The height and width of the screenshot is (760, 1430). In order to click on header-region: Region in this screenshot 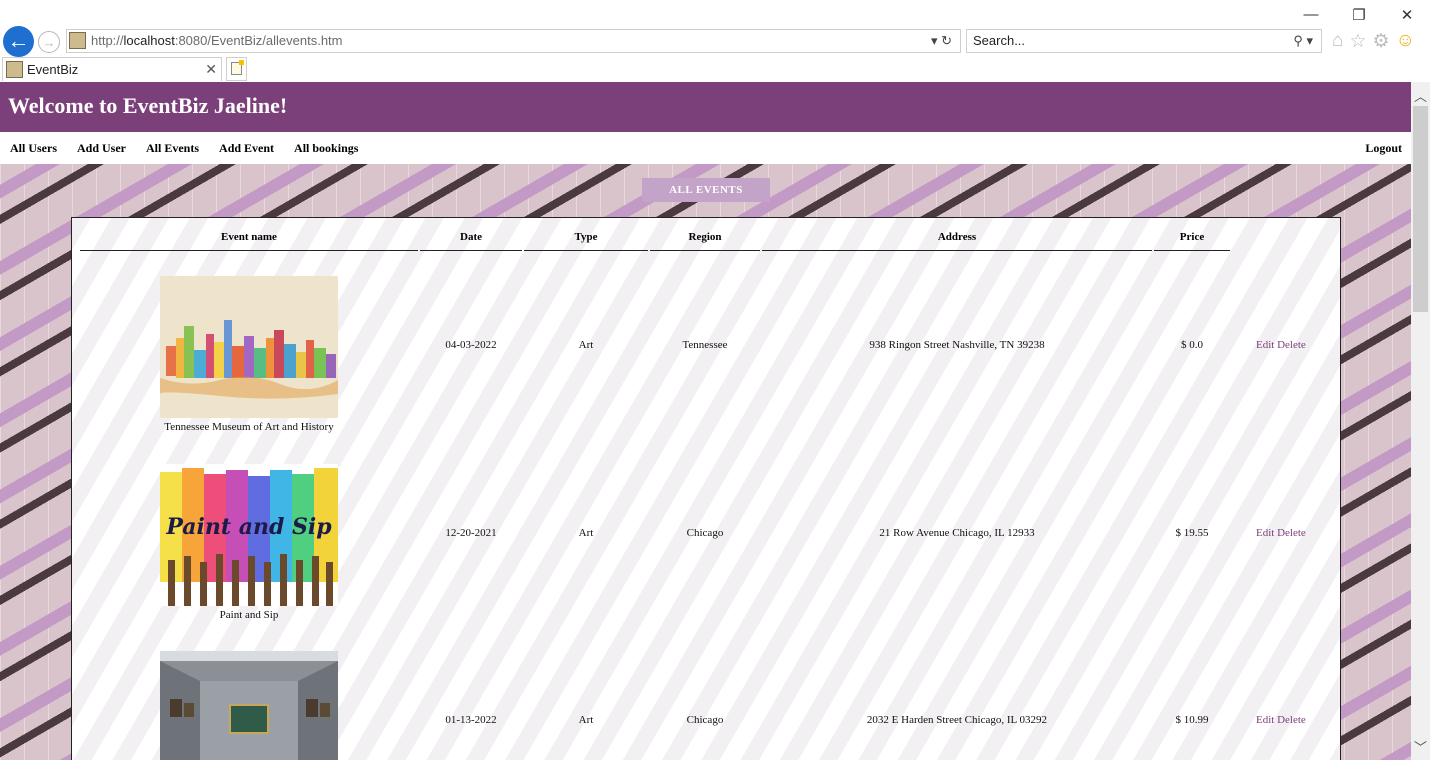, I will do `click(705, 237)`.